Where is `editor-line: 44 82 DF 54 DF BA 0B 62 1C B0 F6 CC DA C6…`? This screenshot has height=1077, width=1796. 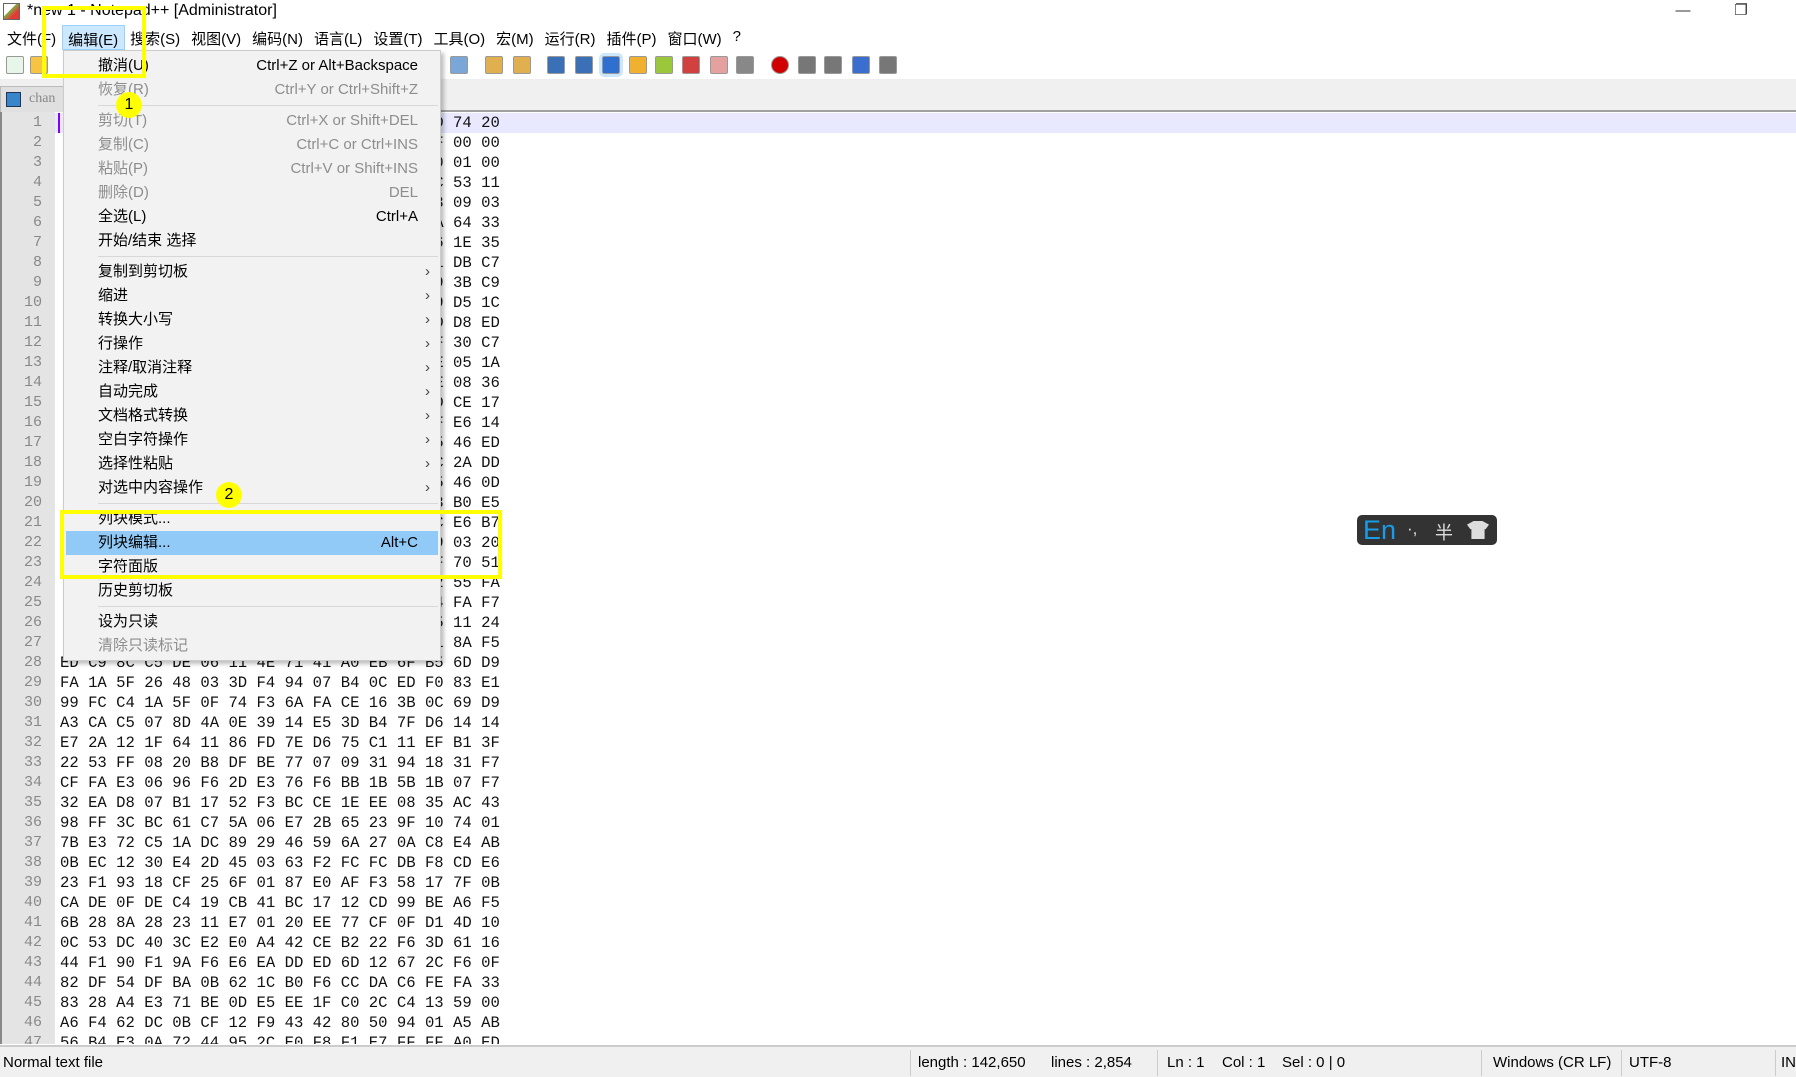 editor-line: 44 82 DF 54 DF BA 0B 62 1C B0 F6 CC DA C6… is located at coordinates (899, 983).